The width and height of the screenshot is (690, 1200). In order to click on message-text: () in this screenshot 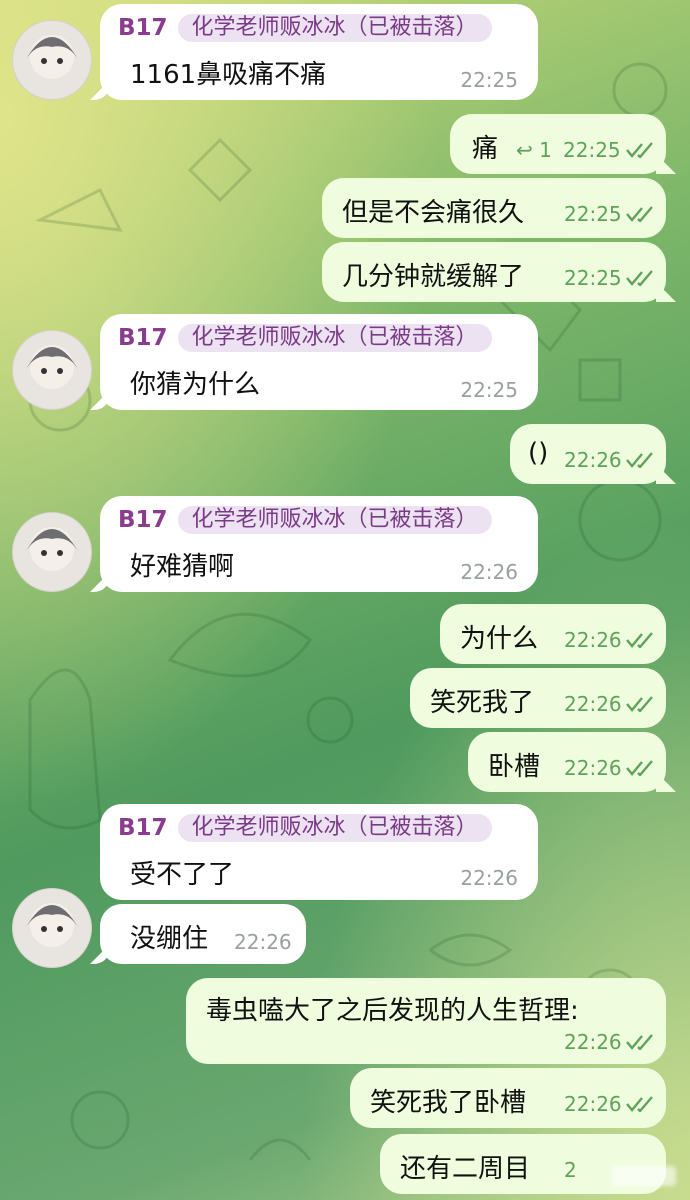, I will do `click(538, 453)`.